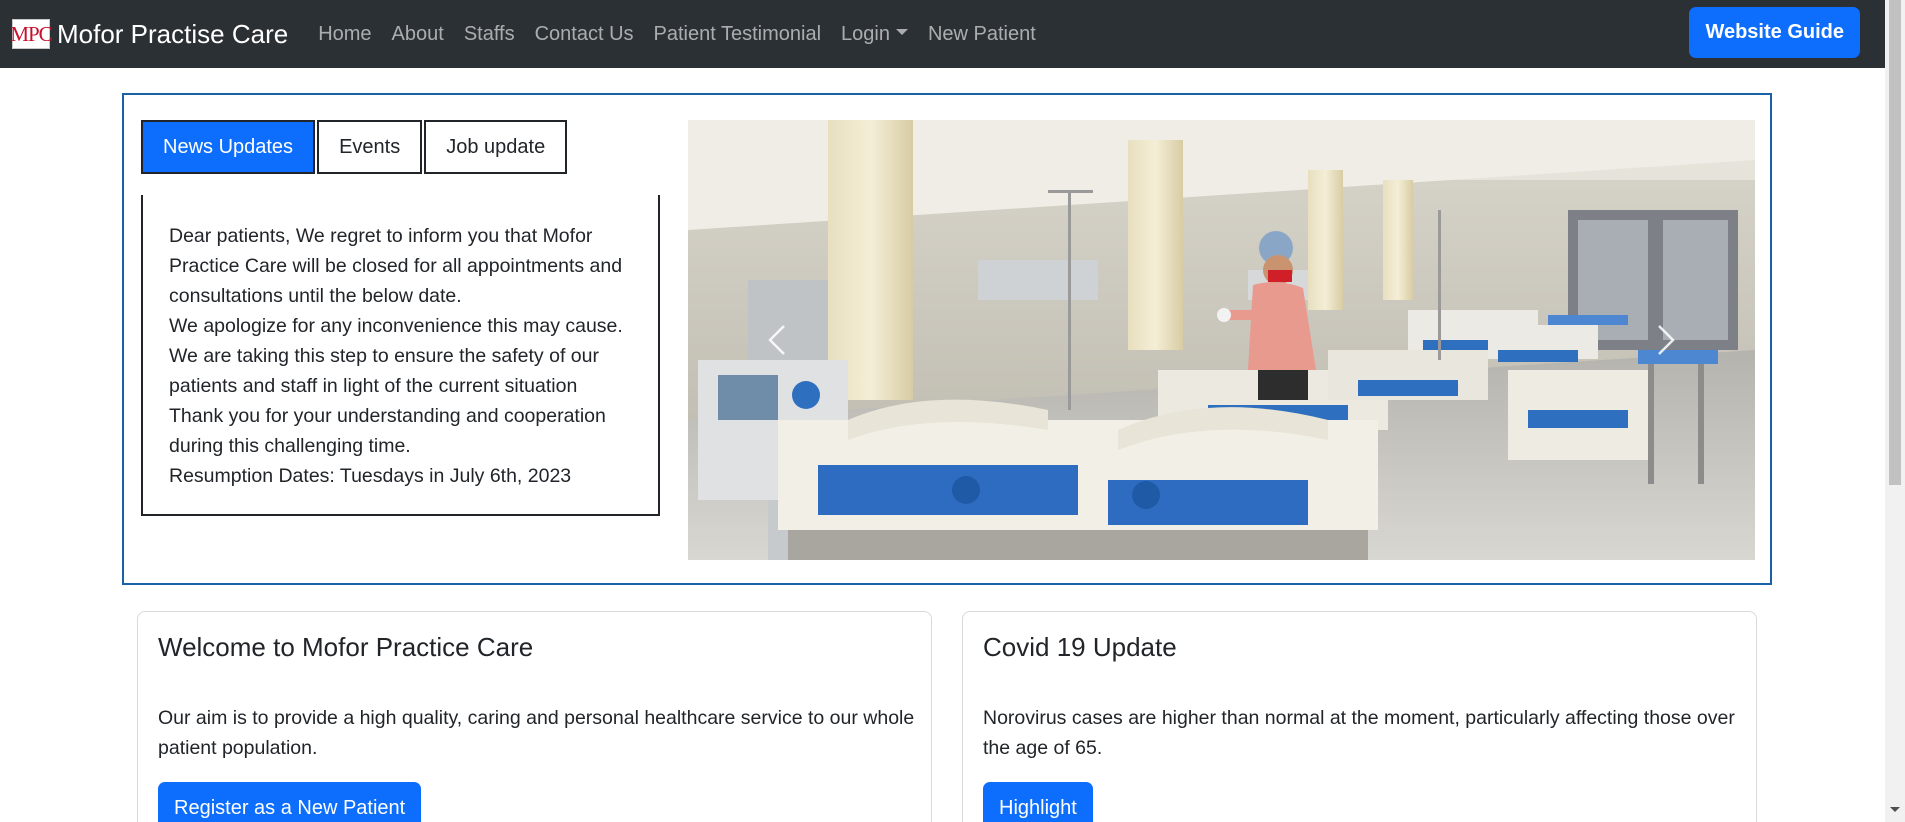 This screenshot has width=1905, height=822. Describe the element at coordinates (1895, 242) in the screenshot. I see `scrollbar-thumb` at that location.